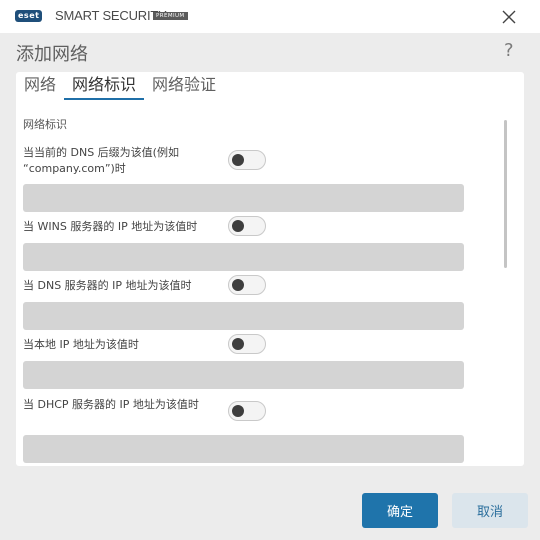 Image resolution: width=540 pixels, height=540 pixels. What do you see at coordinates (110, 226) in the screenshot?
I see `wins-server-label: 当 WINS 服务器的 IP 地址为该值时` at bounding box center [110, 226].